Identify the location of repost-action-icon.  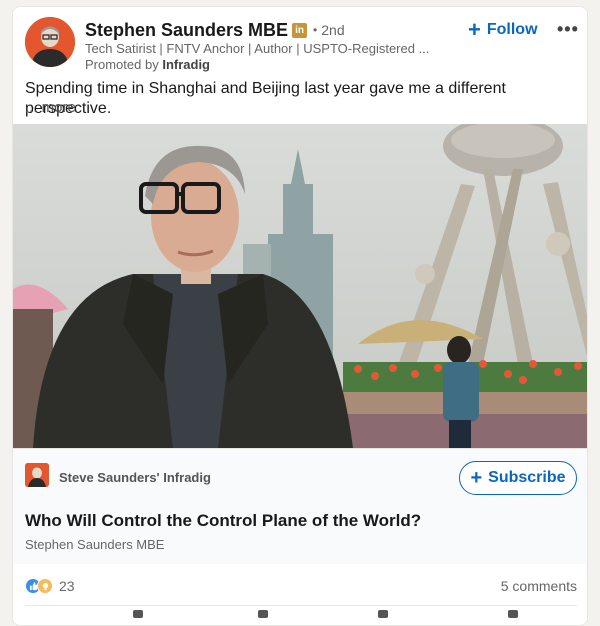
(383, 614).